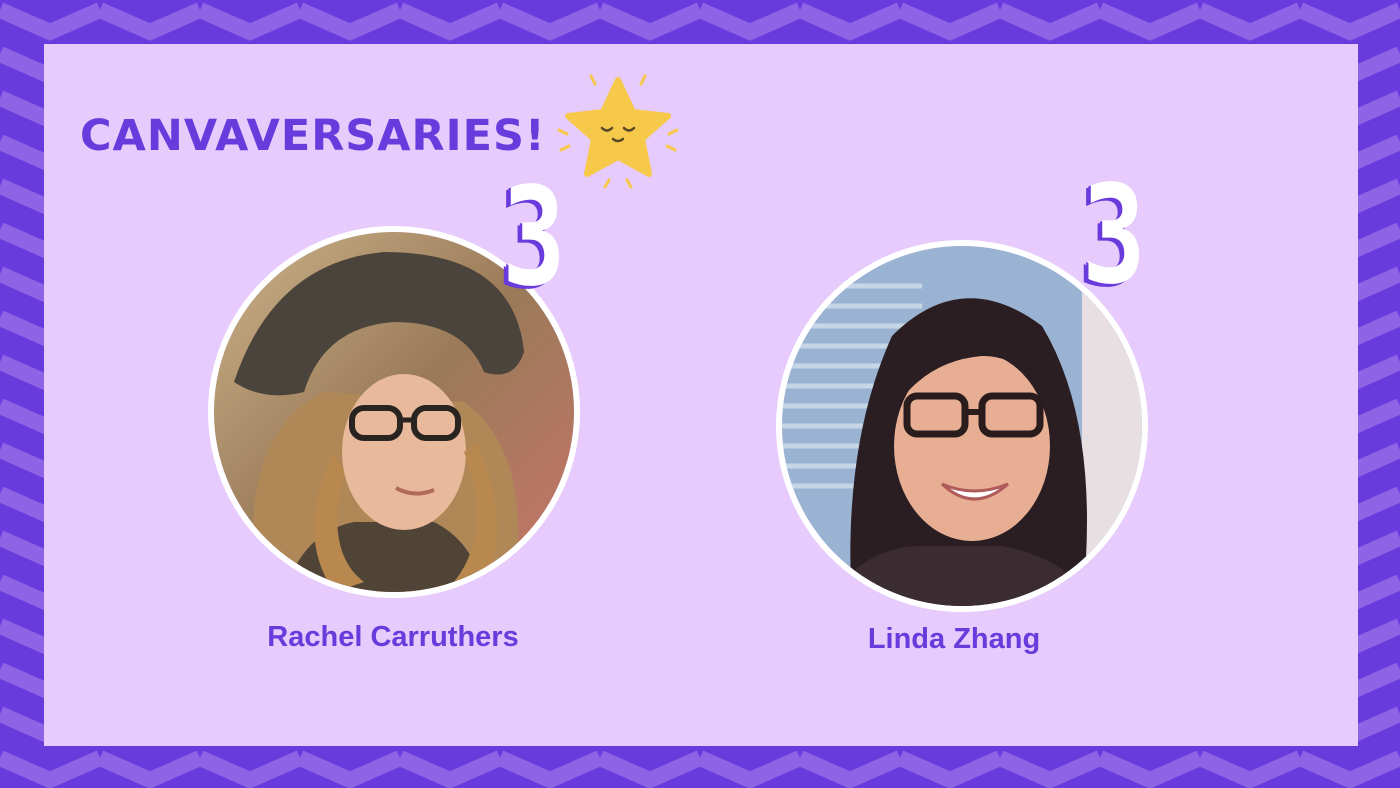 The height and width of the screenshot is (788, 1400). Describe the element at coordinates (618, 131) in the screenshot. I see `sleeping-star-icon` at that location.